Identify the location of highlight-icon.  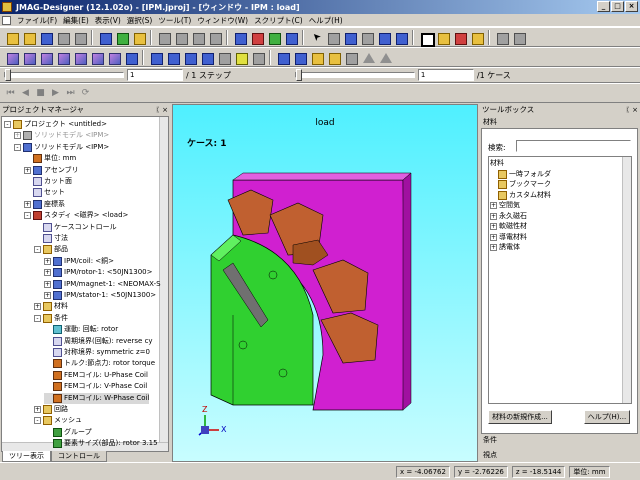
(240, 57).